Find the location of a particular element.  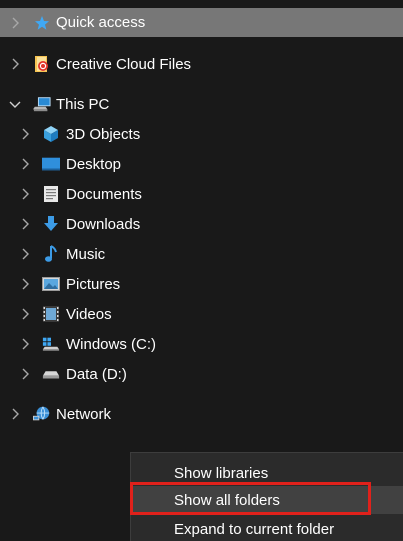

nav-label-3d-objects: 3D Objects is located at coordinates (103, 134).